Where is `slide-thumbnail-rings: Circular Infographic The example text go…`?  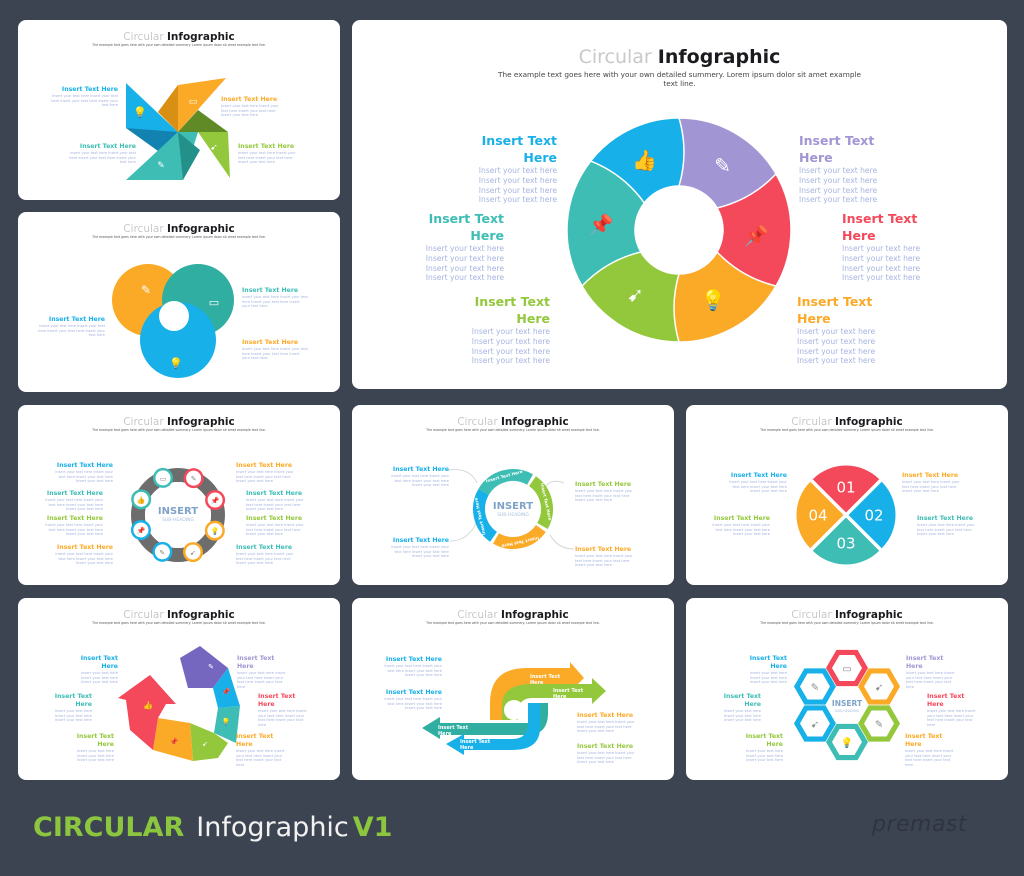
slide-thumbnail-rings: Circular Infographic The example text go… is located at coordinates (179, 302).